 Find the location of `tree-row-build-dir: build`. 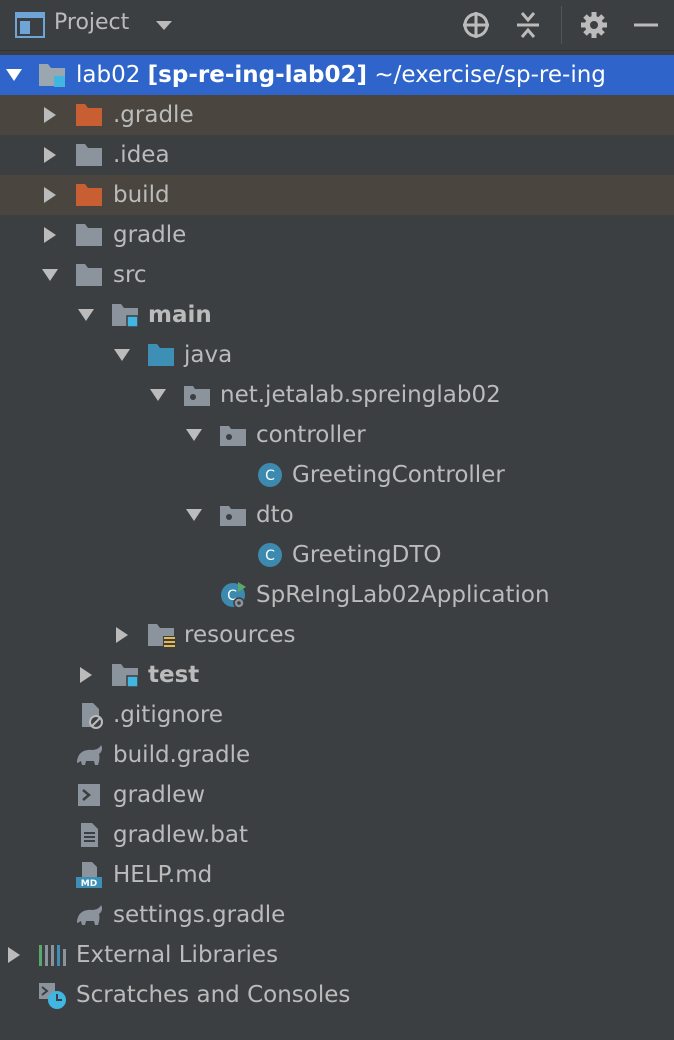

tree-row-build-dir: build is located at coordinates (337, 195).